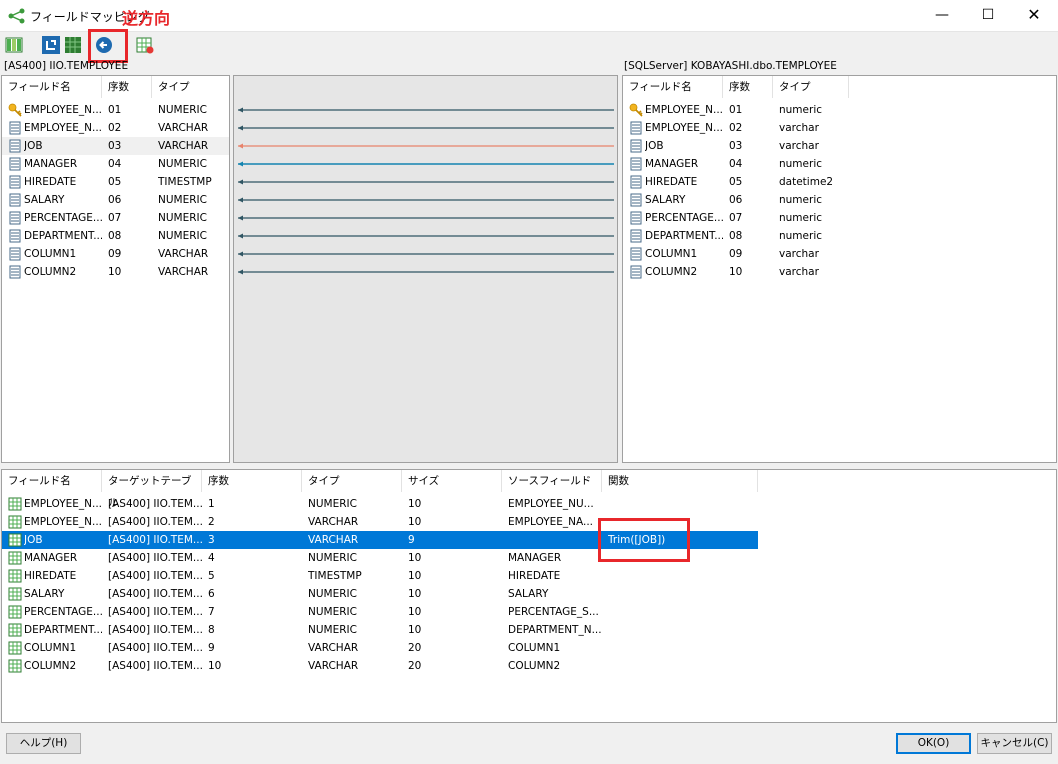 Image resolution: width=1058 pixels, height=764 pixels. I want to click on column-header-function: 関数, so click(680, 481).